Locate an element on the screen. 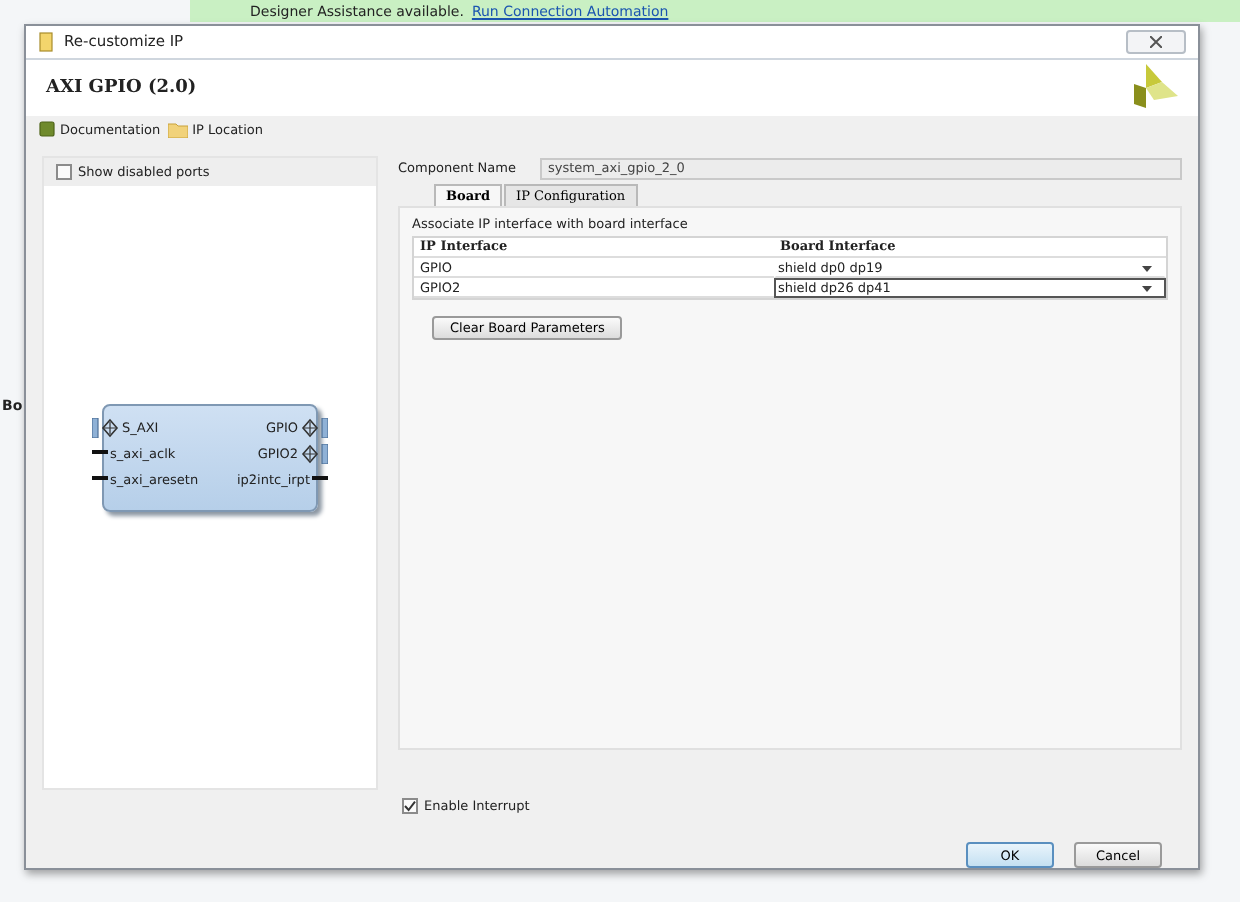 The width and height of the screenshot is (1240, 902). check-icon is located at coordinates (410, 806).